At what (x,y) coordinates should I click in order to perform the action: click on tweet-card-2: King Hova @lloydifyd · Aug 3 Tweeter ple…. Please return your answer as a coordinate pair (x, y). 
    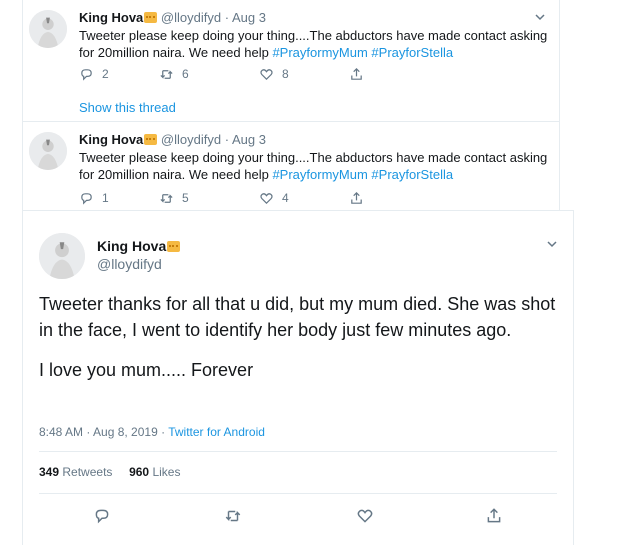
    Looking at the image, I should click on (291, 166).